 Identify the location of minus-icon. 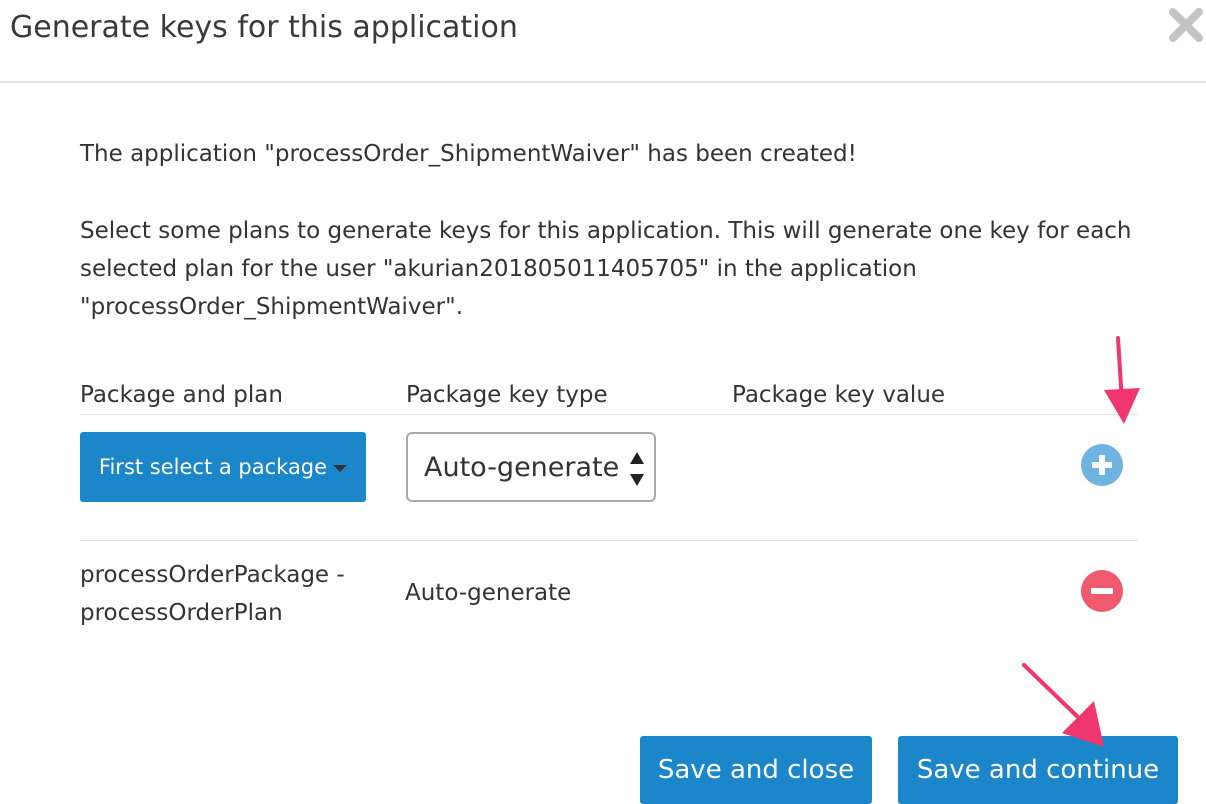
(1102, 591).